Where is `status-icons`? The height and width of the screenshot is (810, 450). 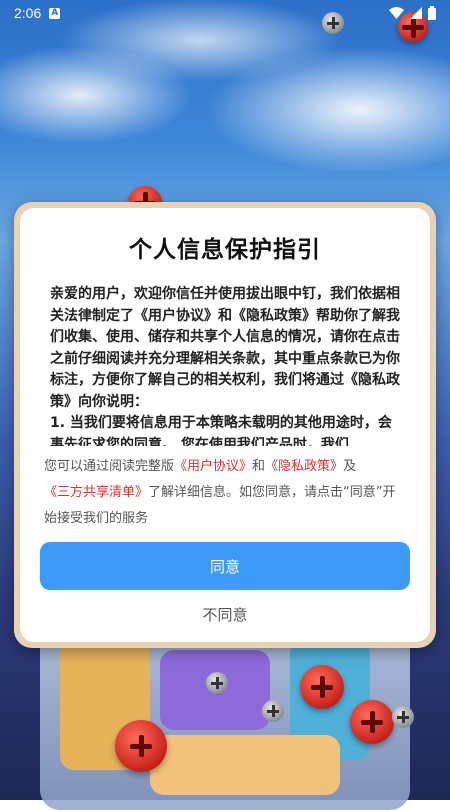 status-icons is located at coordinates (412, 13).